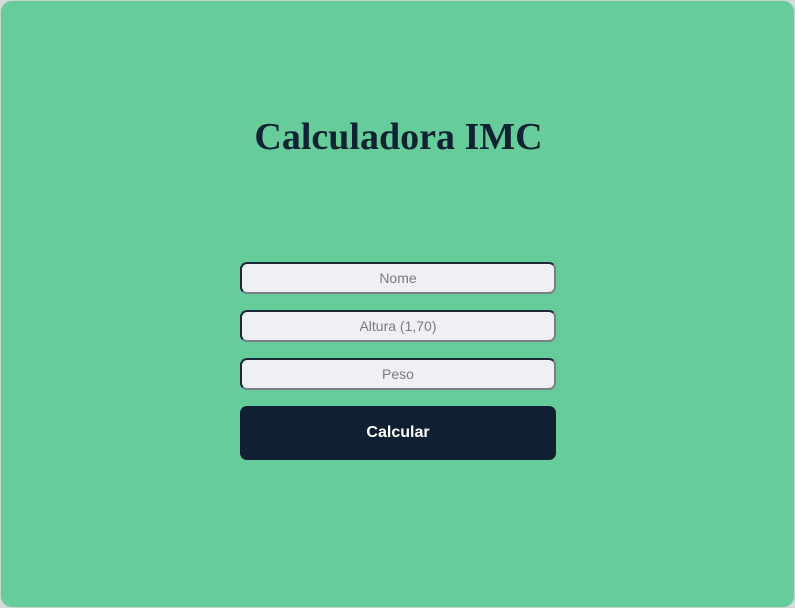  Describe the element at coordinates (398, 433) in the screenshot. I see `calculate-button: Calcular` at that location.